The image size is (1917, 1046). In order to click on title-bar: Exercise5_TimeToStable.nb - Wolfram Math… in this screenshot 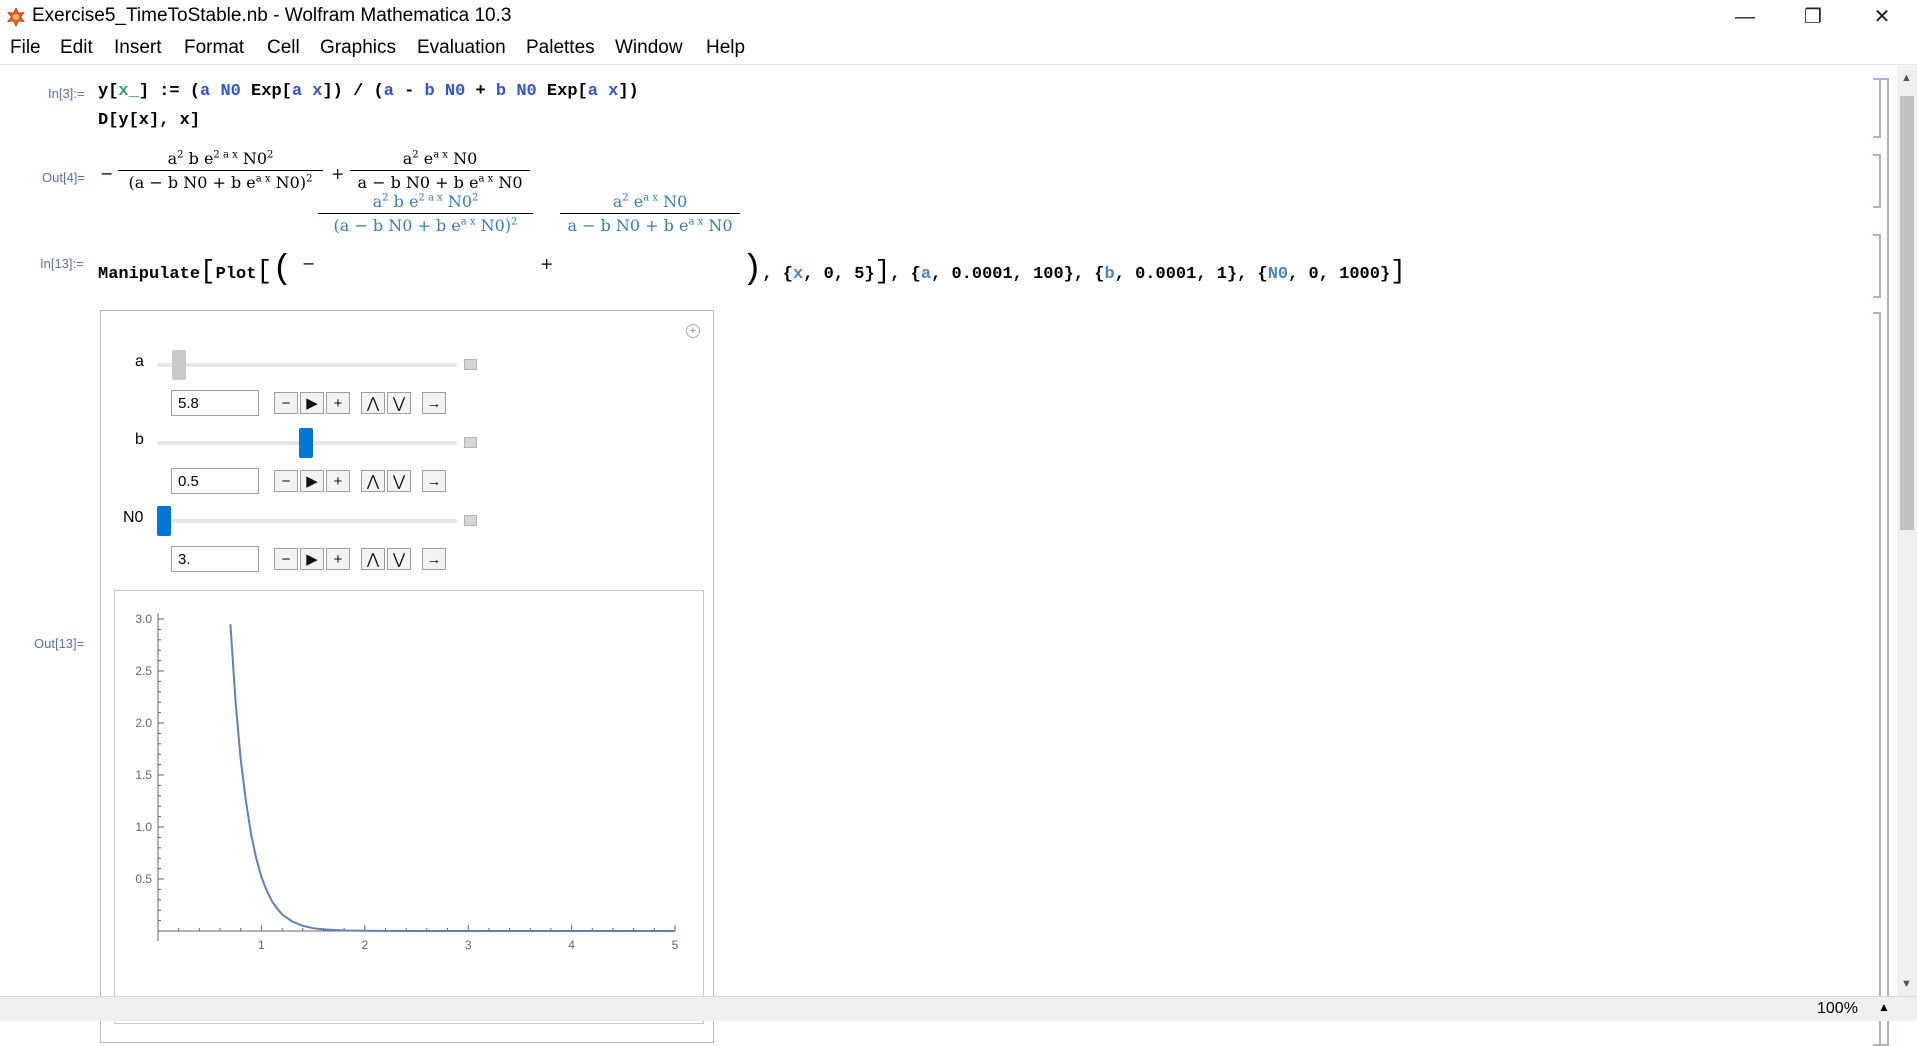, I will do `click(958, 17)`.